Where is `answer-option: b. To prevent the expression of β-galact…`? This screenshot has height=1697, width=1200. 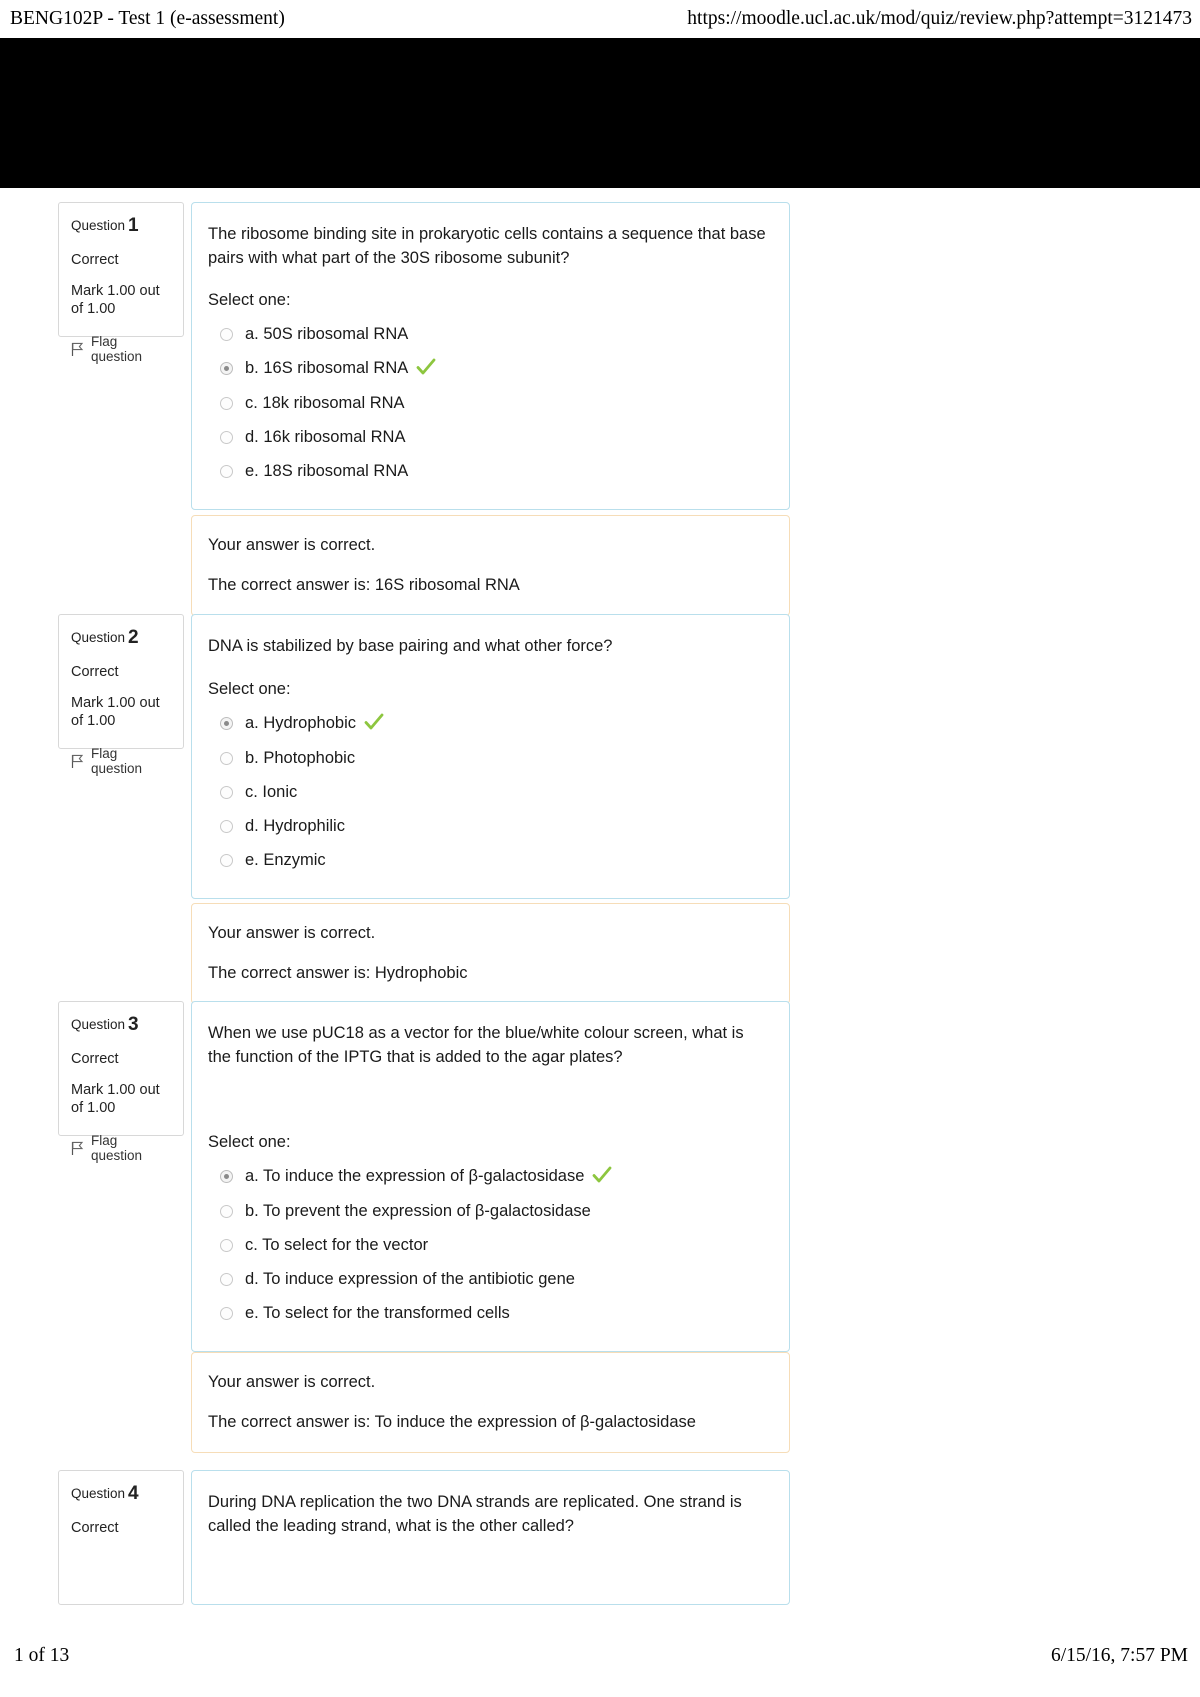 answer-option: b. To prevent the expression of β-galact… is located at coordinates (489, 1212).